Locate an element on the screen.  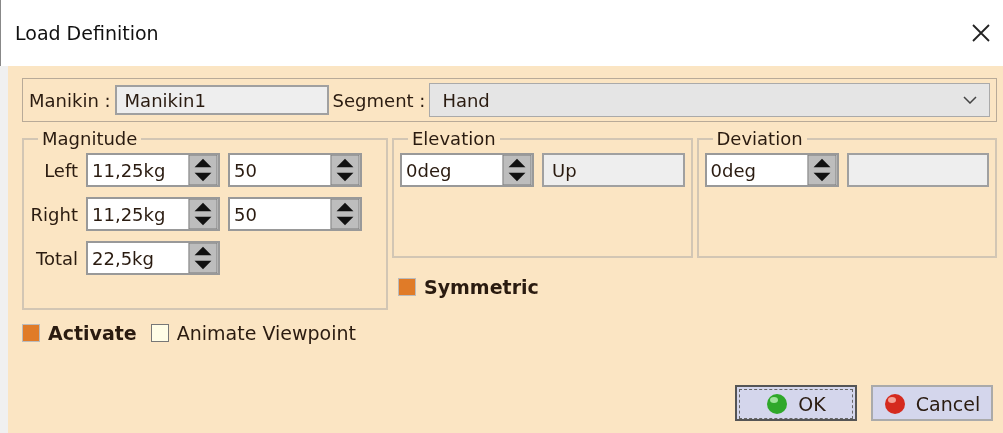
manikin-label: Manikin : is located at coordinates (70, 100).